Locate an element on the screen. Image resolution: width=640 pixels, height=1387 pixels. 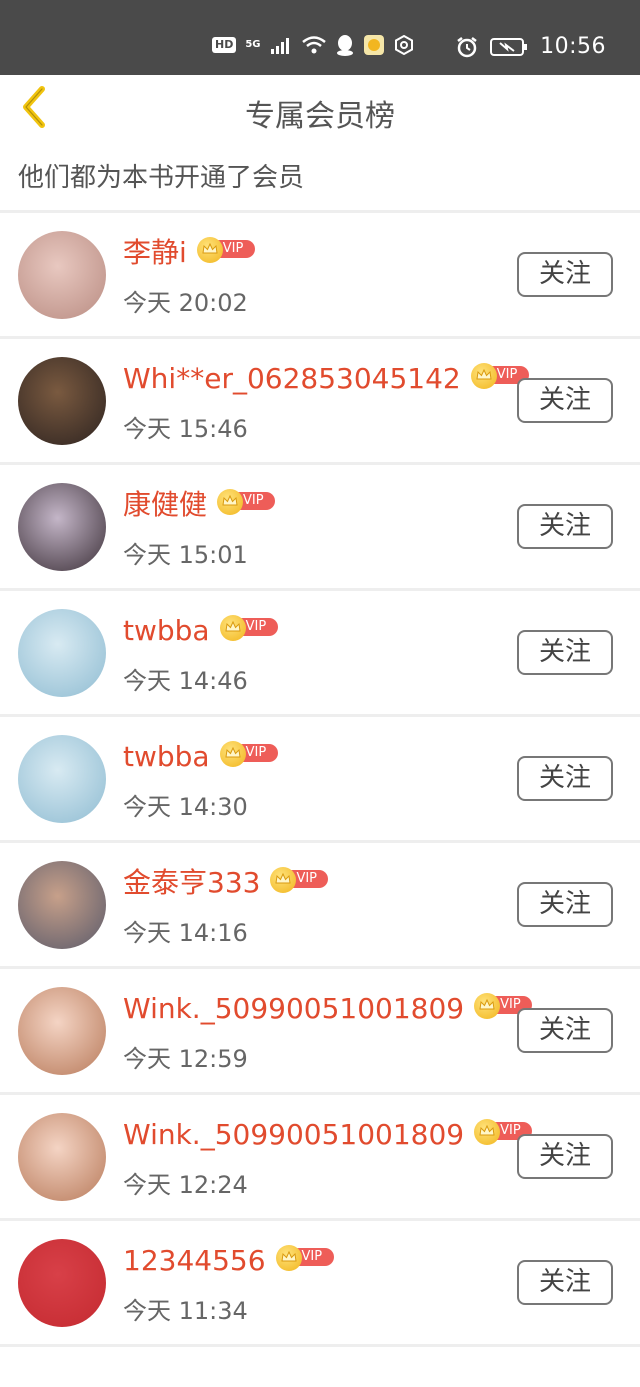
wifi-icon is located at coordinates (313, 45).